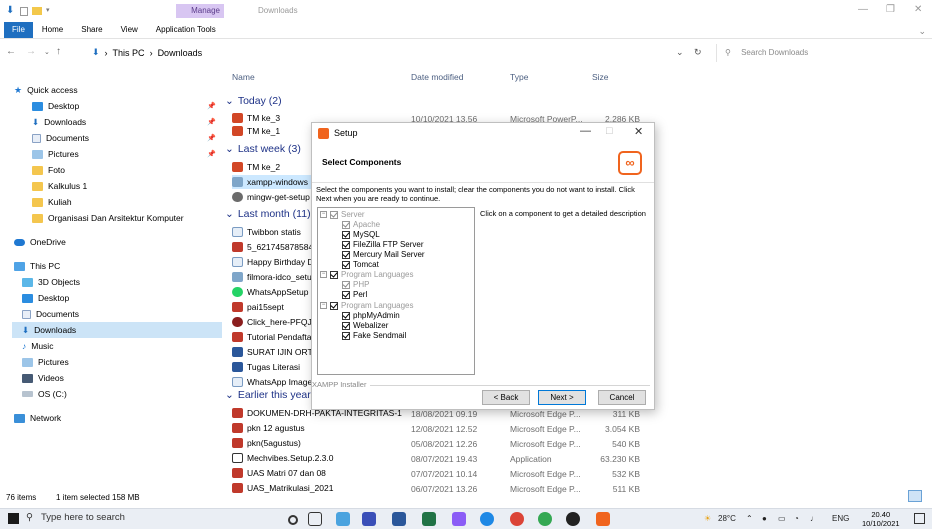 The height and width of the screenshot is (529, 932). Describe the element at coordinates (487, 519) in the screenshot. I see `edge-taskbar-icon` at that location.